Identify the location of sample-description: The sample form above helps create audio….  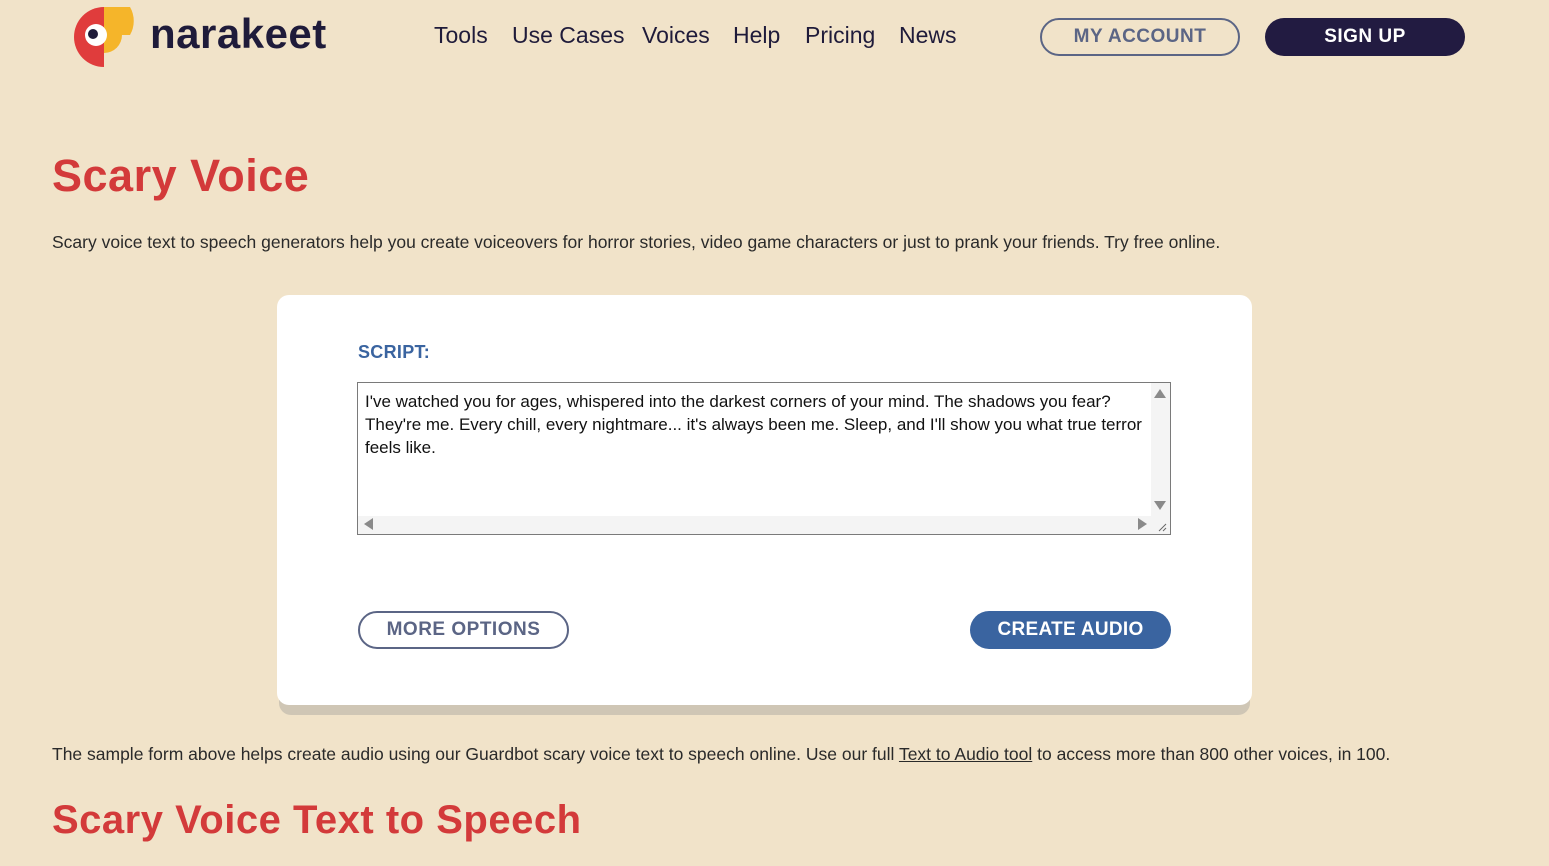
(721, 754).